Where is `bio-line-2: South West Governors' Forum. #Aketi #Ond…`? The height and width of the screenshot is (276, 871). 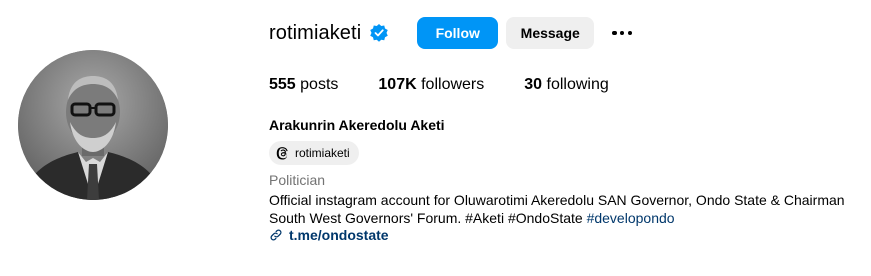 bio-line-2: South West Governors' Forum. #Aketi #Ond… is located at coordinates (564, 218).